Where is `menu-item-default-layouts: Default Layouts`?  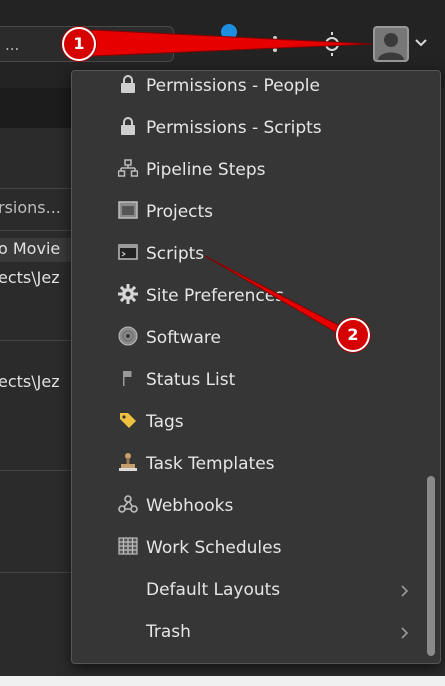
menu-item-default-layouts: Default Layouts is located at coordinates (252, 590).